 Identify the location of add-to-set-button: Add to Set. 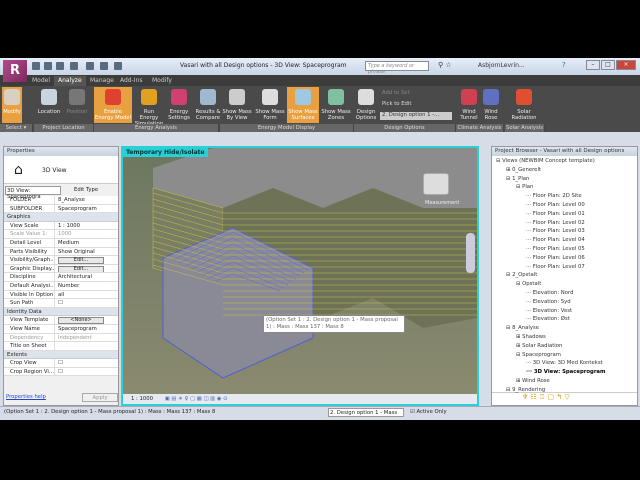
(407, 93).